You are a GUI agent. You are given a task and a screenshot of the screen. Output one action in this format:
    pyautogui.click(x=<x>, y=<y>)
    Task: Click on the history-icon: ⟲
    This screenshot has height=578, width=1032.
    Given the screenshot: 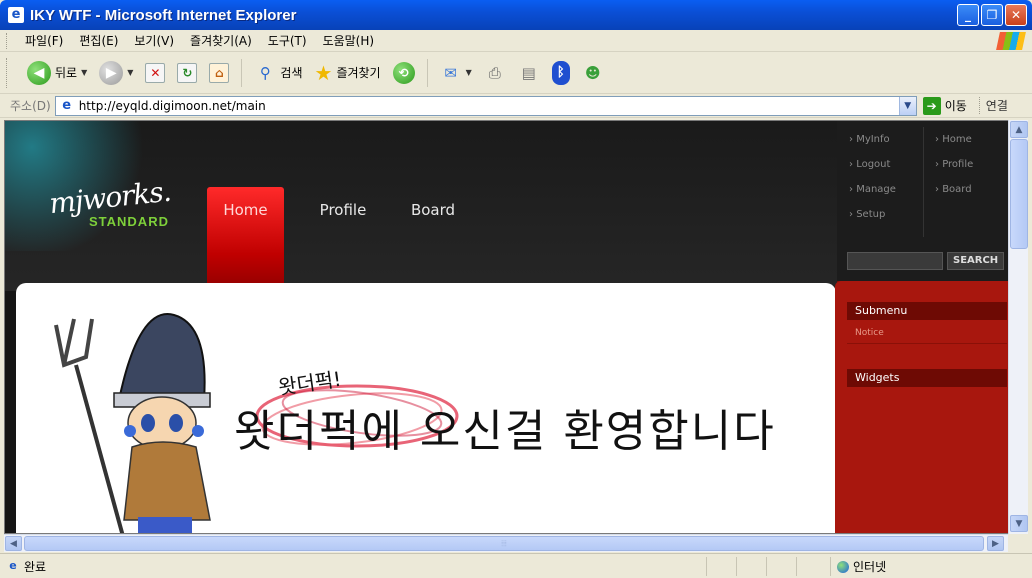 What is the action you would take?
    pyautogui.click(x=403, y=72)
    